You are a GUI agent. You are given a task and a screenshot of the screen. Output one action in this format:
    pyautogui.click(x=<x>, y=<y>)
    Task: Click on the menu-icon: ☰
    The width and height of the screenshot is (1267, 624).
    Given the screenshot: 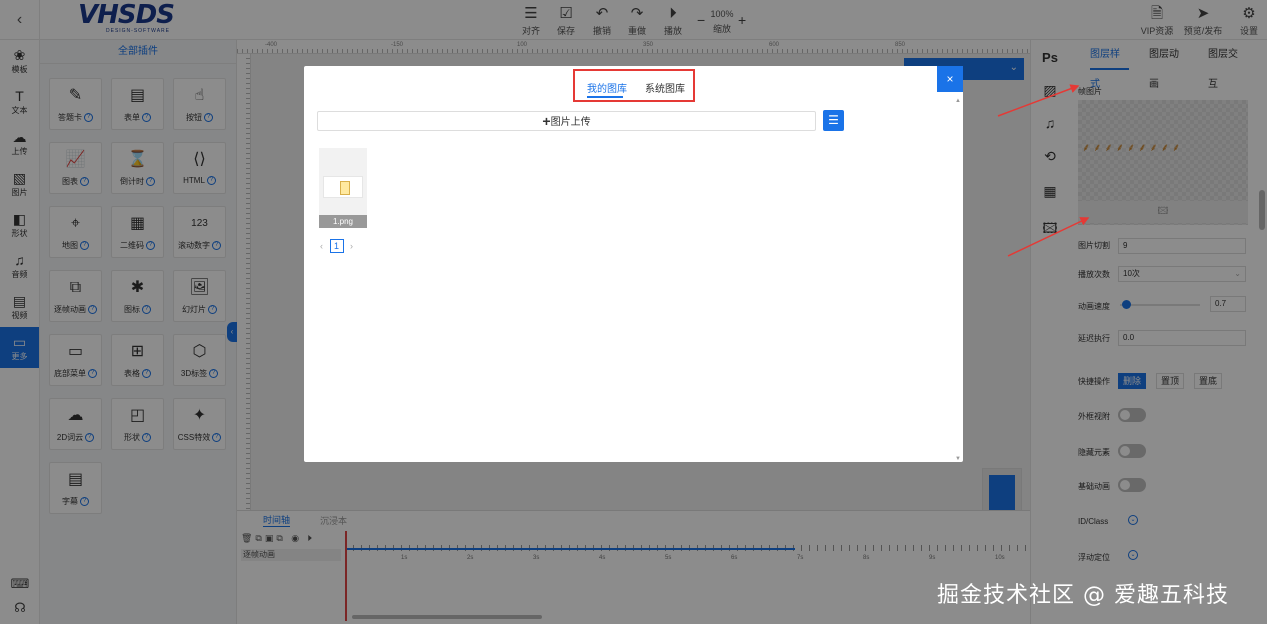 What is the action you would take?
    pyautogui.click(x=833, y=120)
    